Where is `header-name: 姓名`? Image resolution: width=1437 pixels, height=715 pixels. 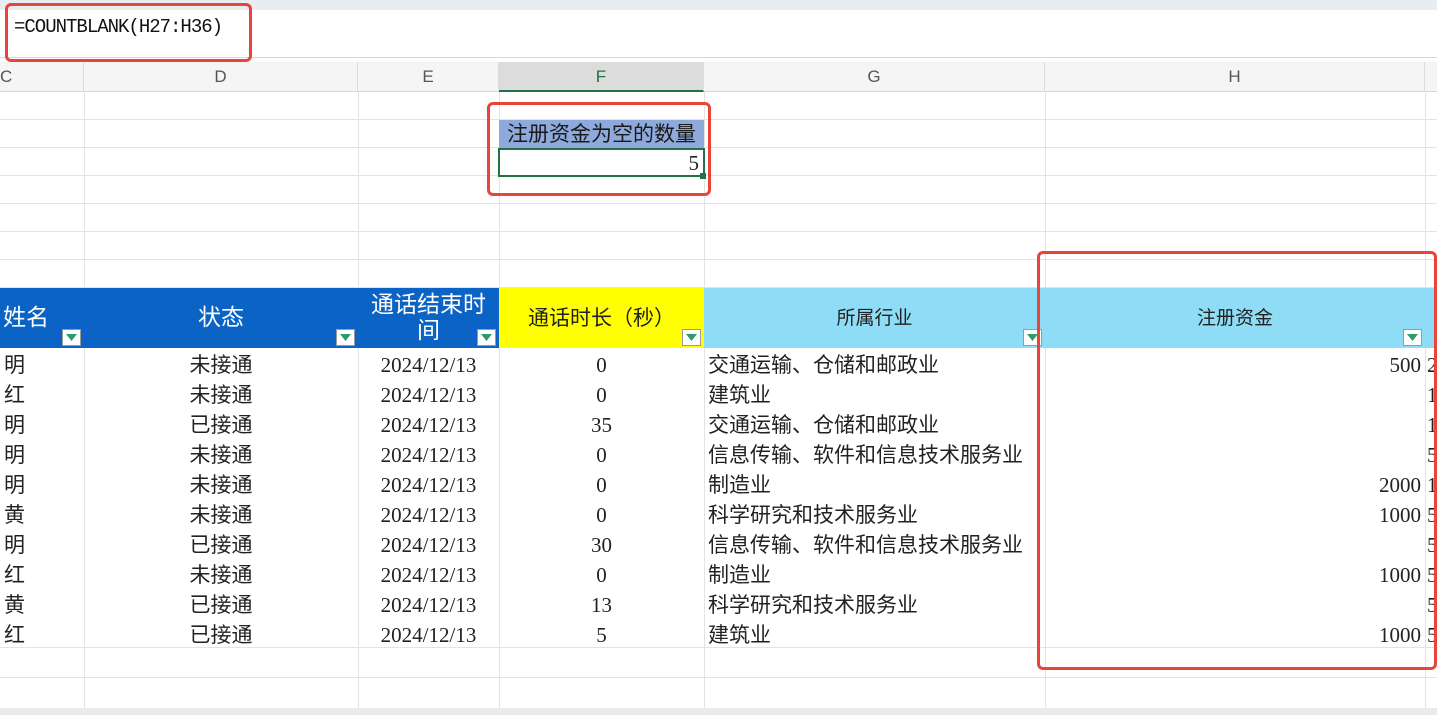 header-name: 姓名 is located at coordinates (42, 318).